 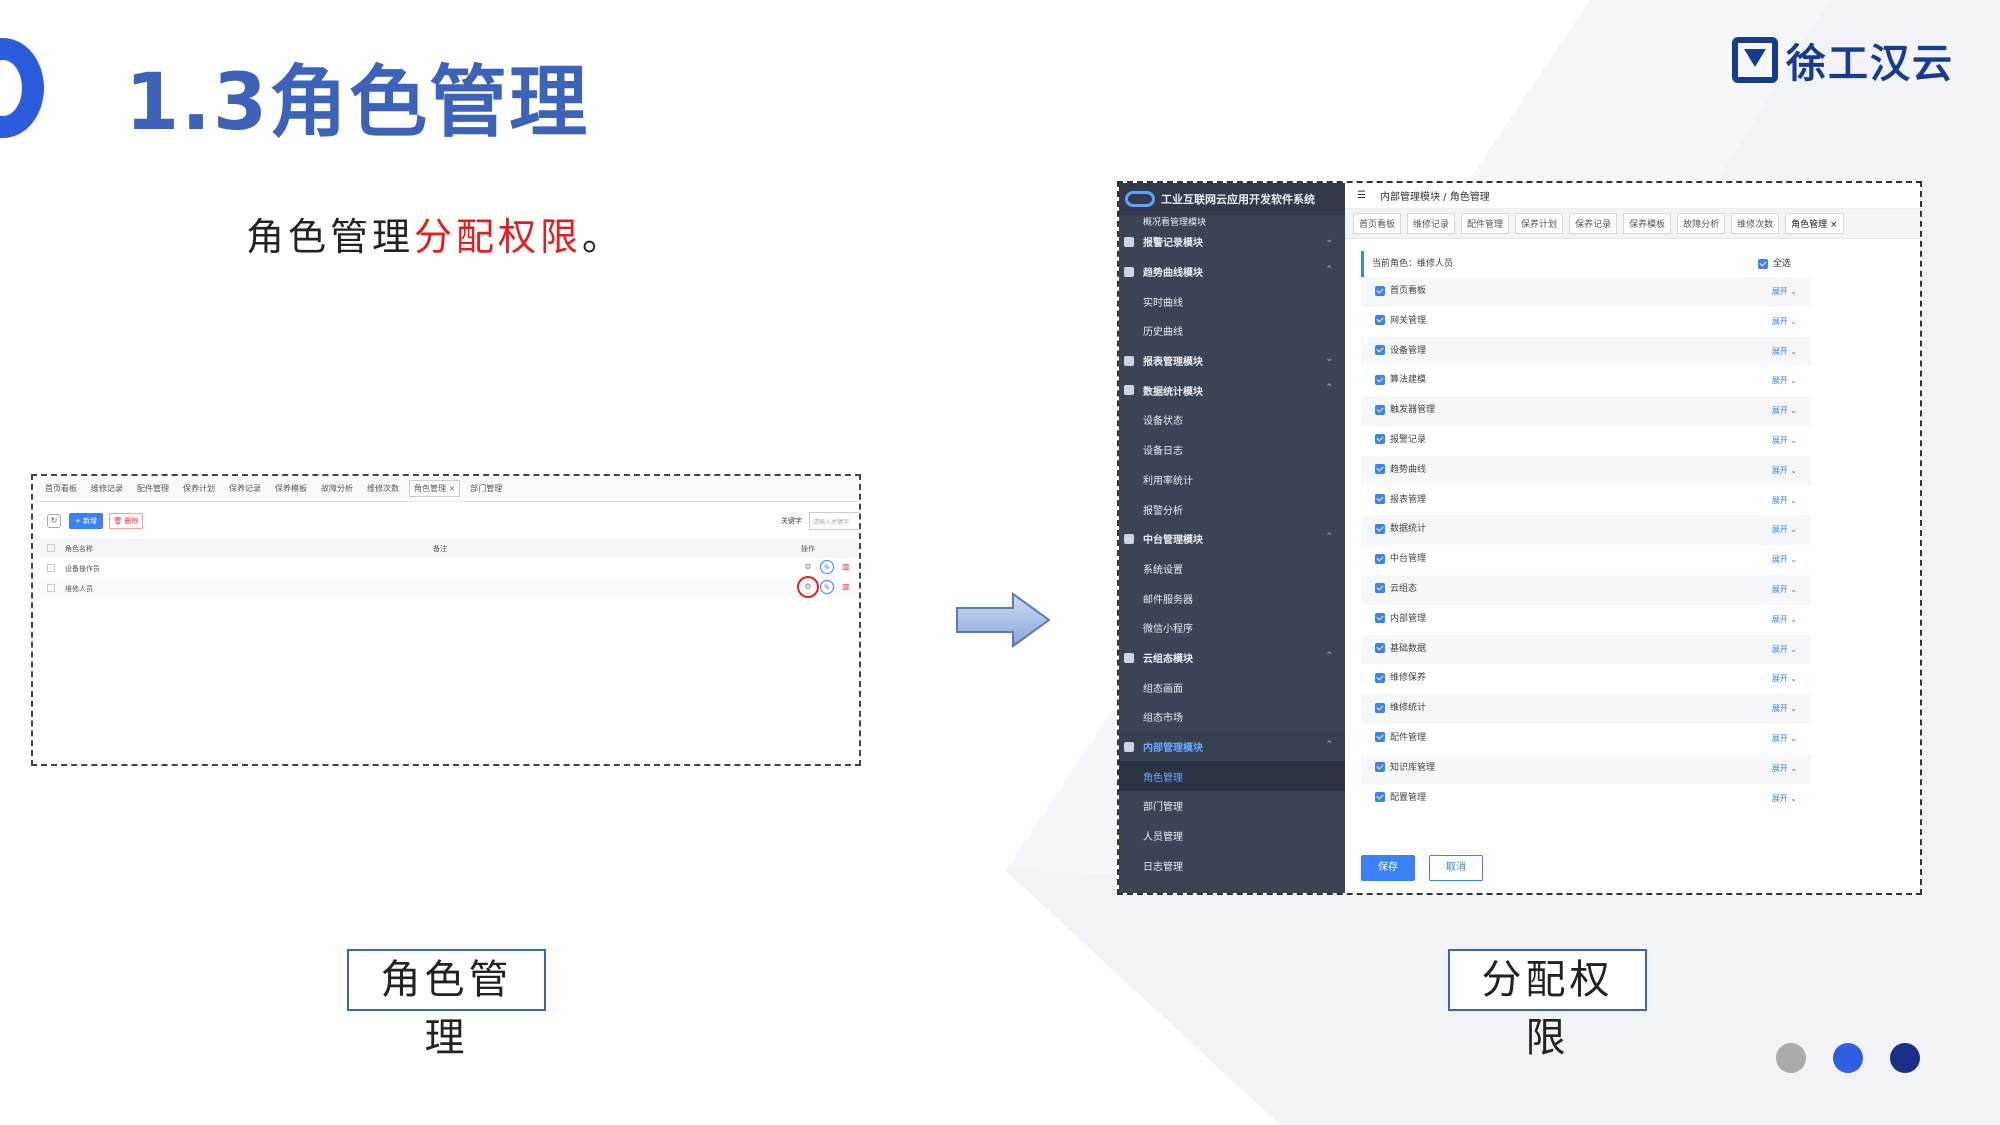 I want to click on tab: 维修次数, so click(x=1755, y=223).